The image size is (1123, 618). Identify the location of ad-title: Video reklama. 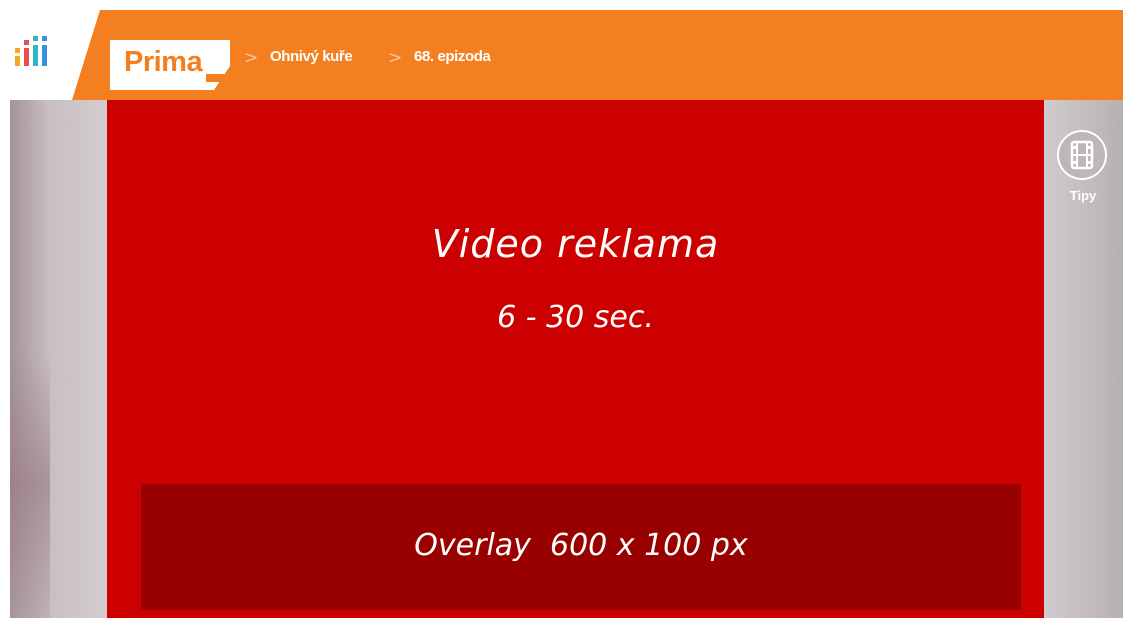
(575, 244).